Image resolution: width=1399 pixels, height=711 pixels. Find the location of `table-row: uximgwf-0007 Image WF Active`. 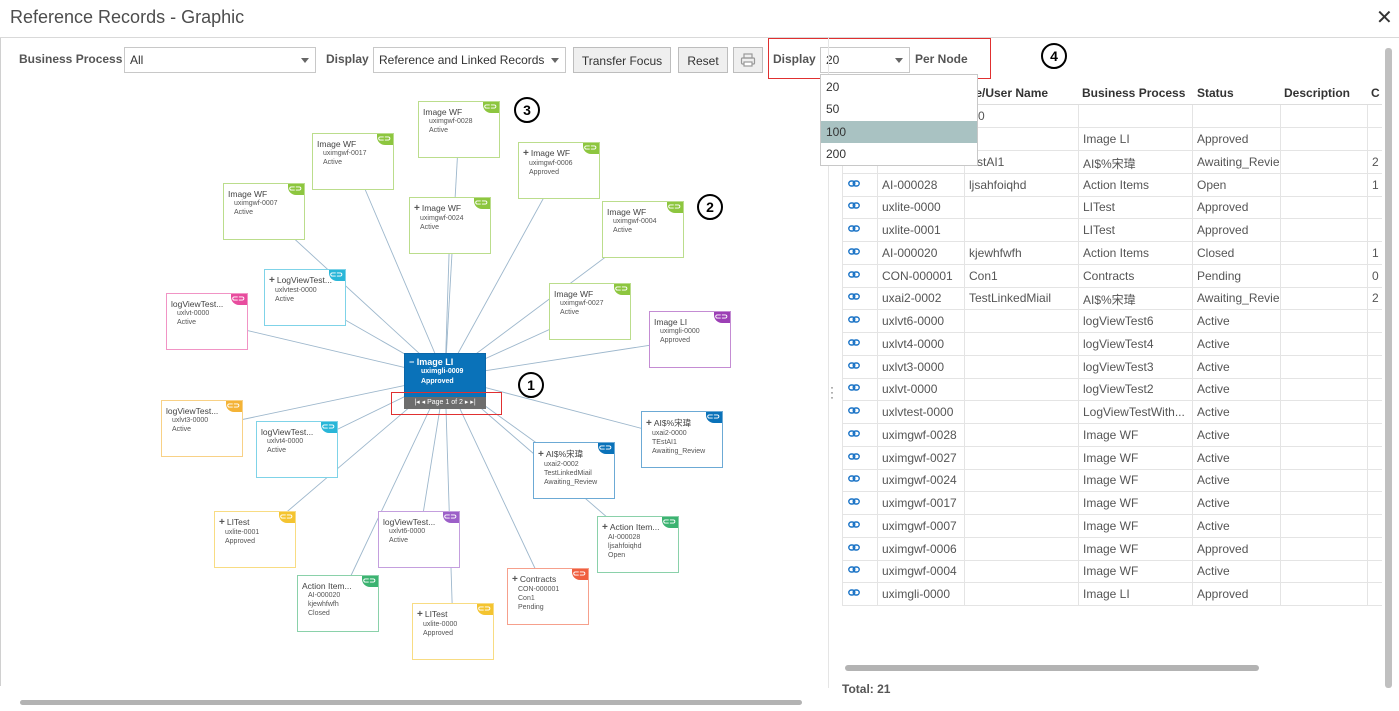

table-row: uximgwf-0007 Image WF Active is located at coordinates (1112, 526).